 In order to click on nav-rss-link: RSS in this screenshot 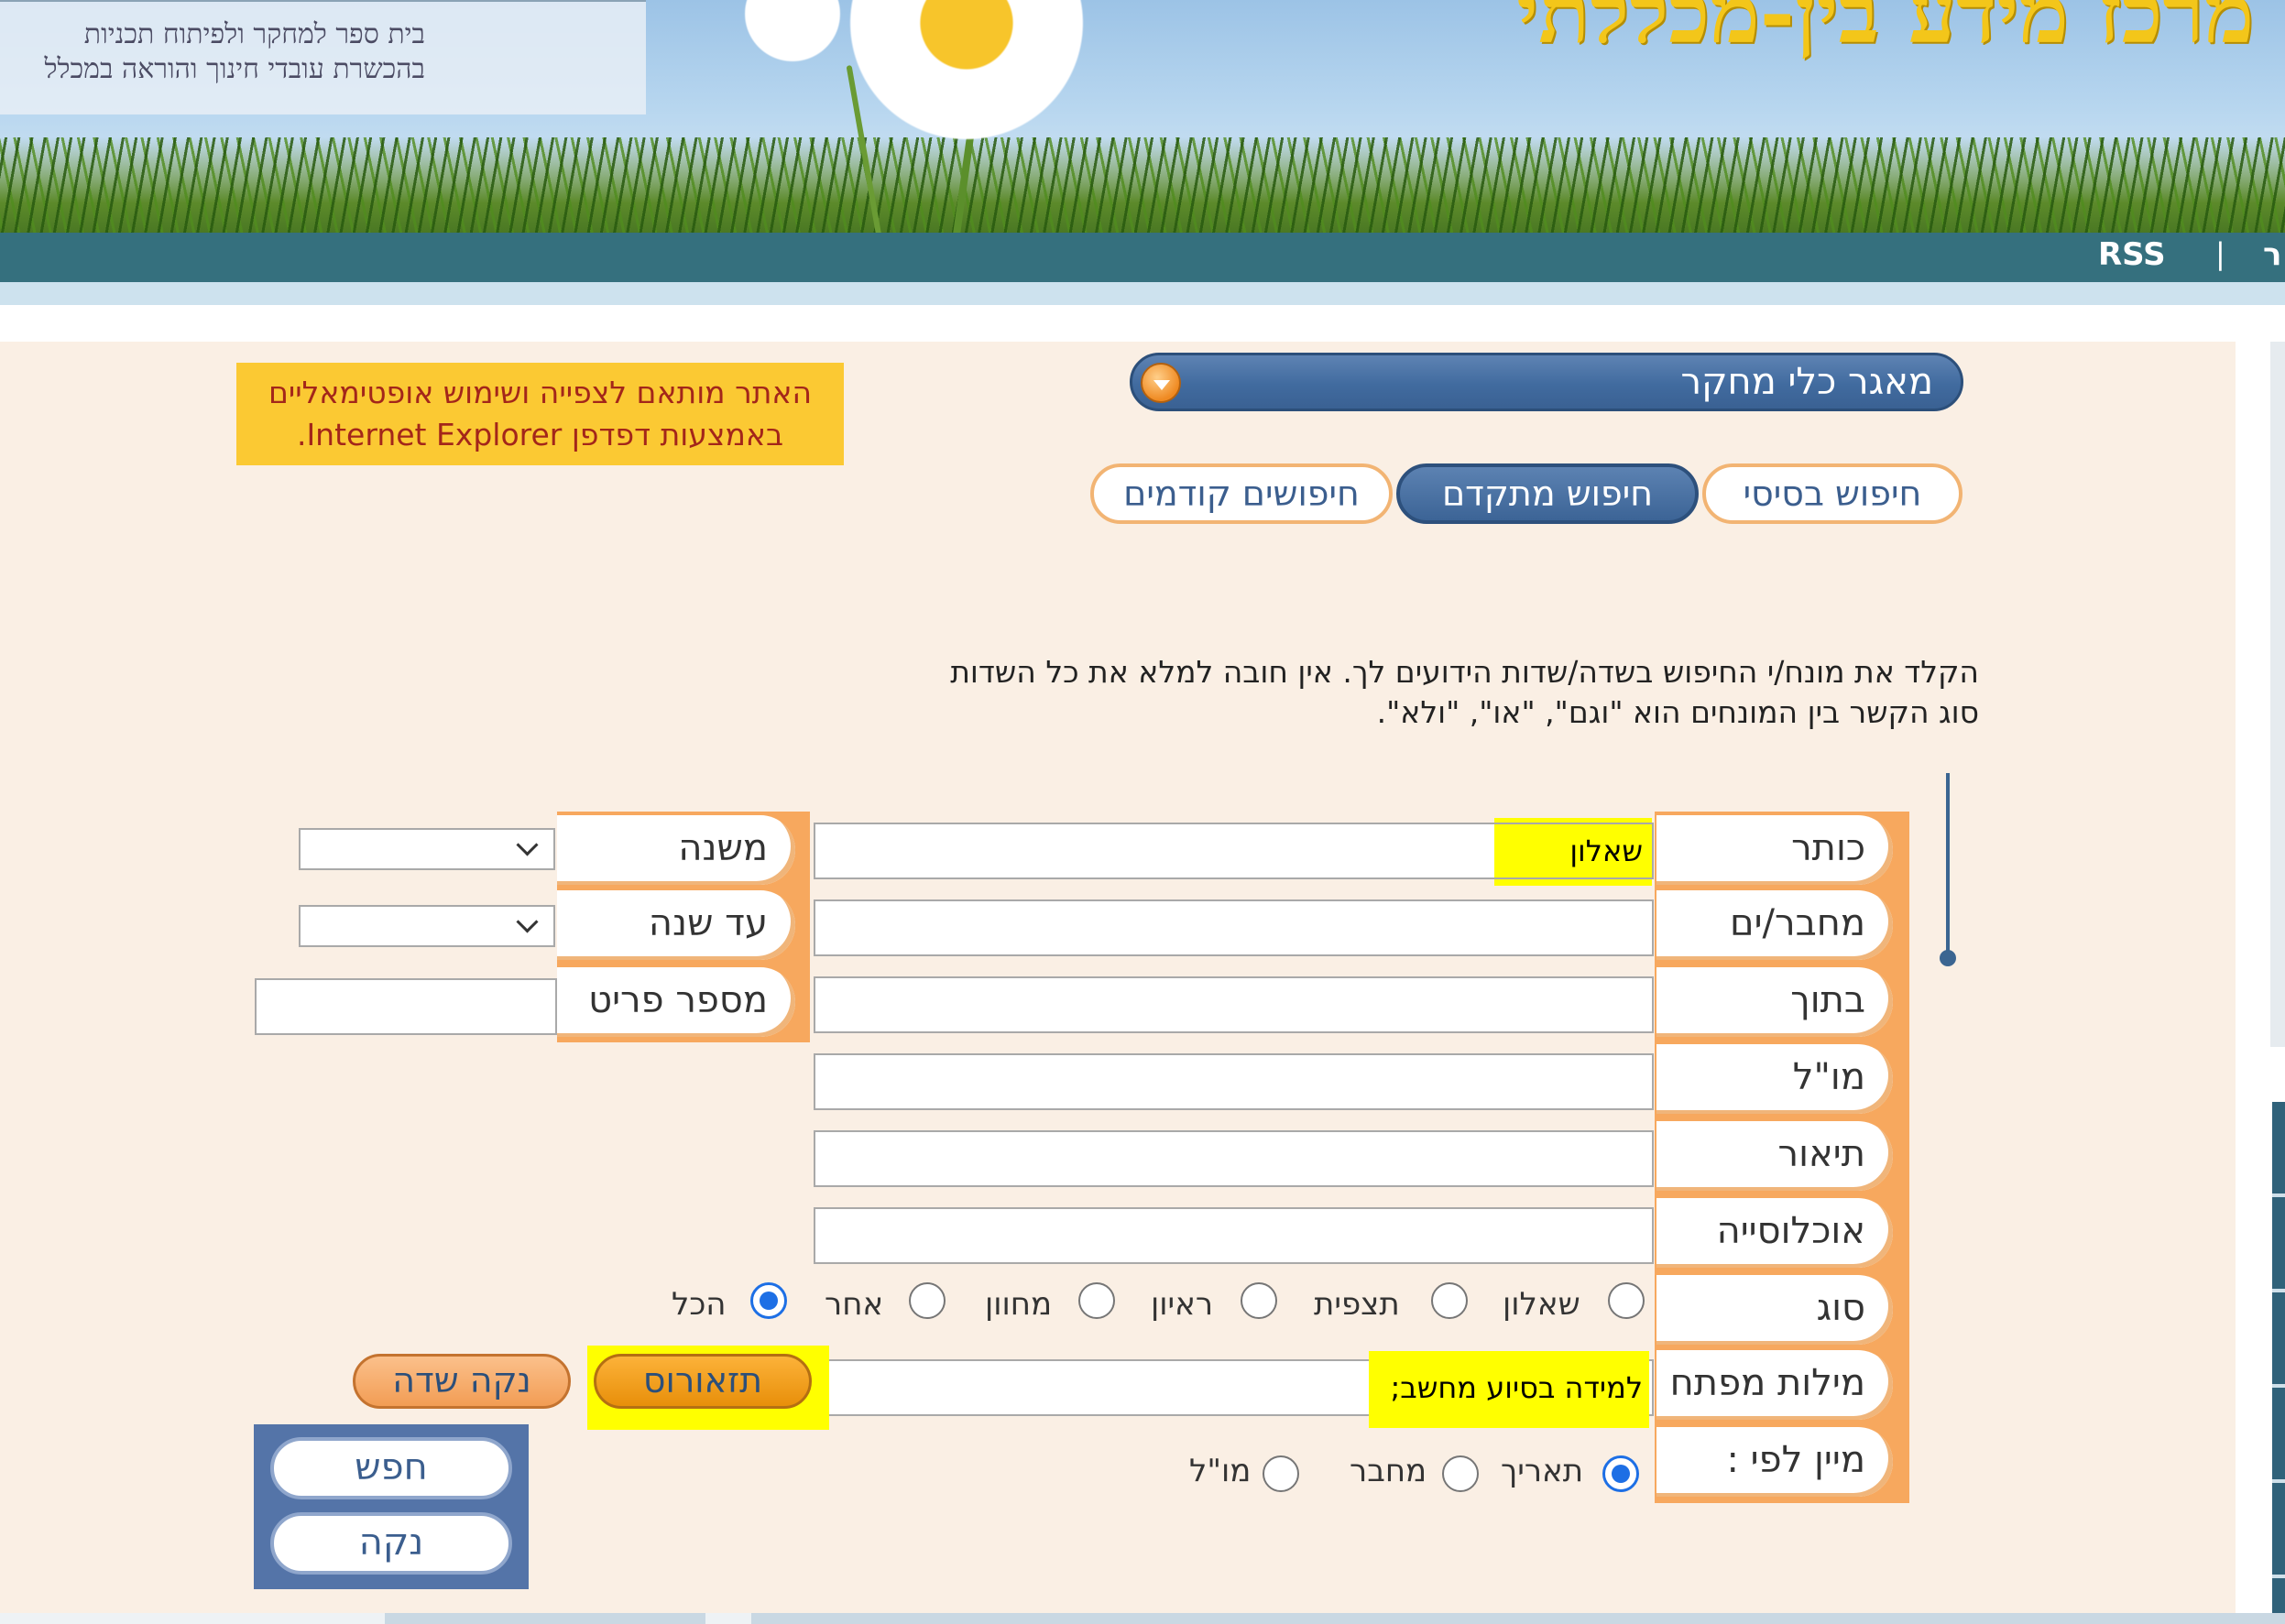, I will do `click(2132, 254)`.